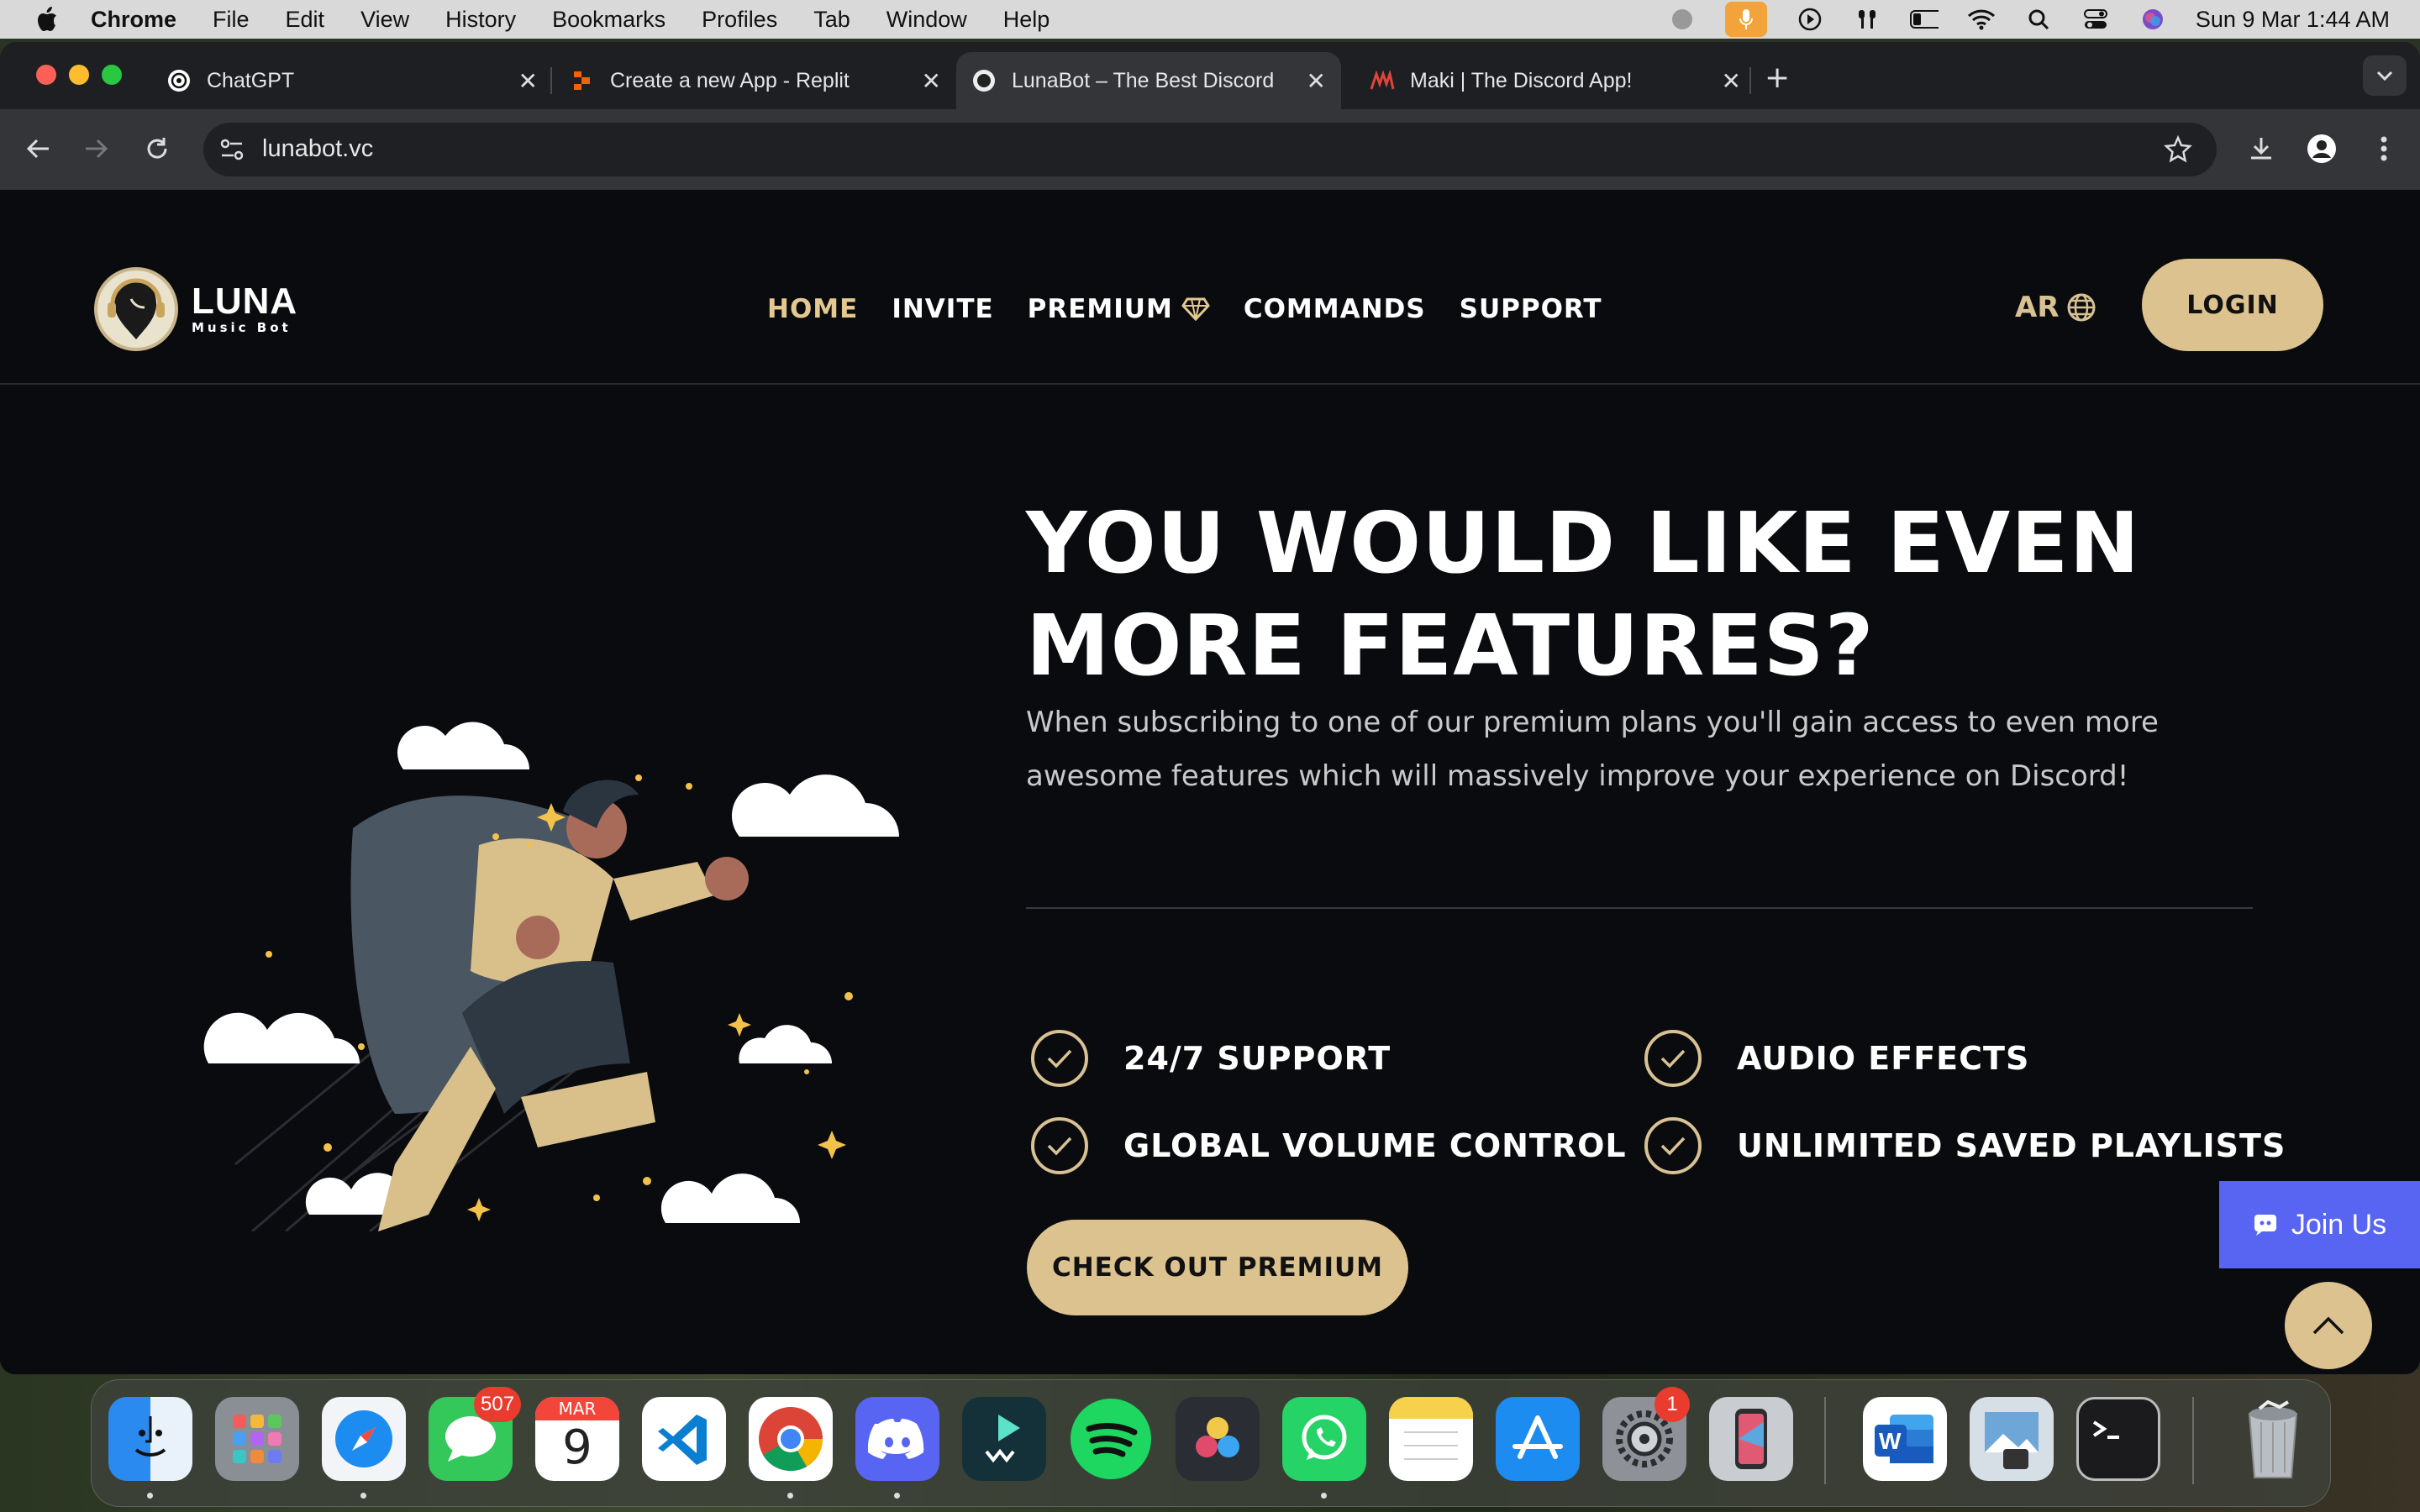  What do you see at coordinates (812, 309) in the screenshot?
I see `nav-home: HOME` at bounding box center [812, 309].